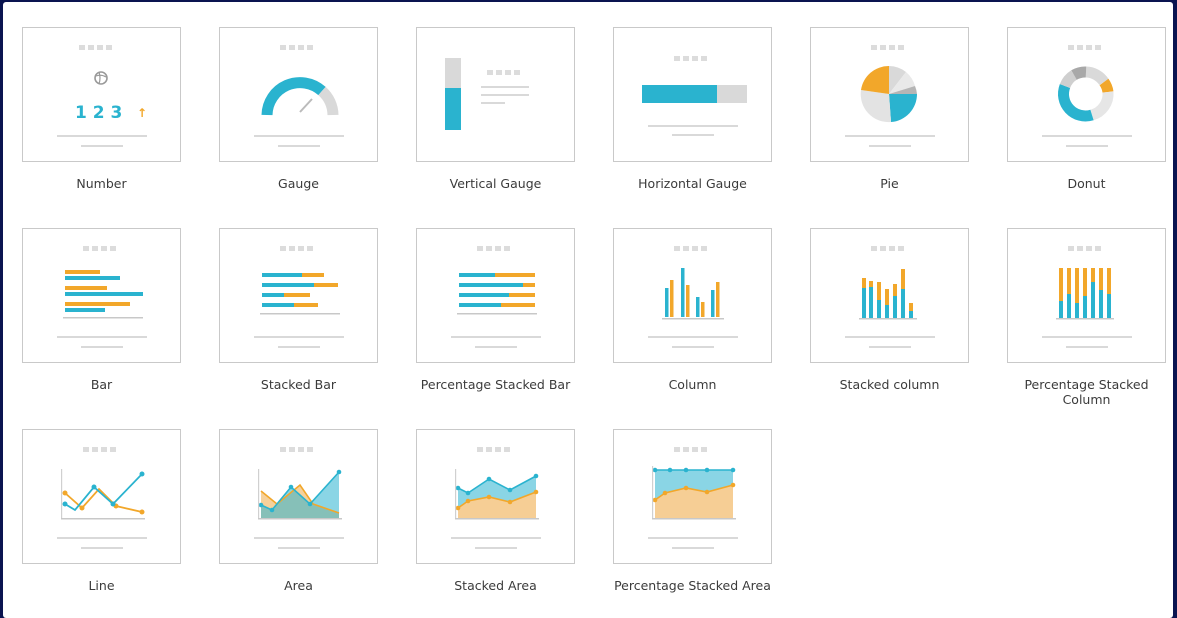 The width and height of the screenshot is (1177, 618). I want to click on column-chart-icon, so click(693, 297).